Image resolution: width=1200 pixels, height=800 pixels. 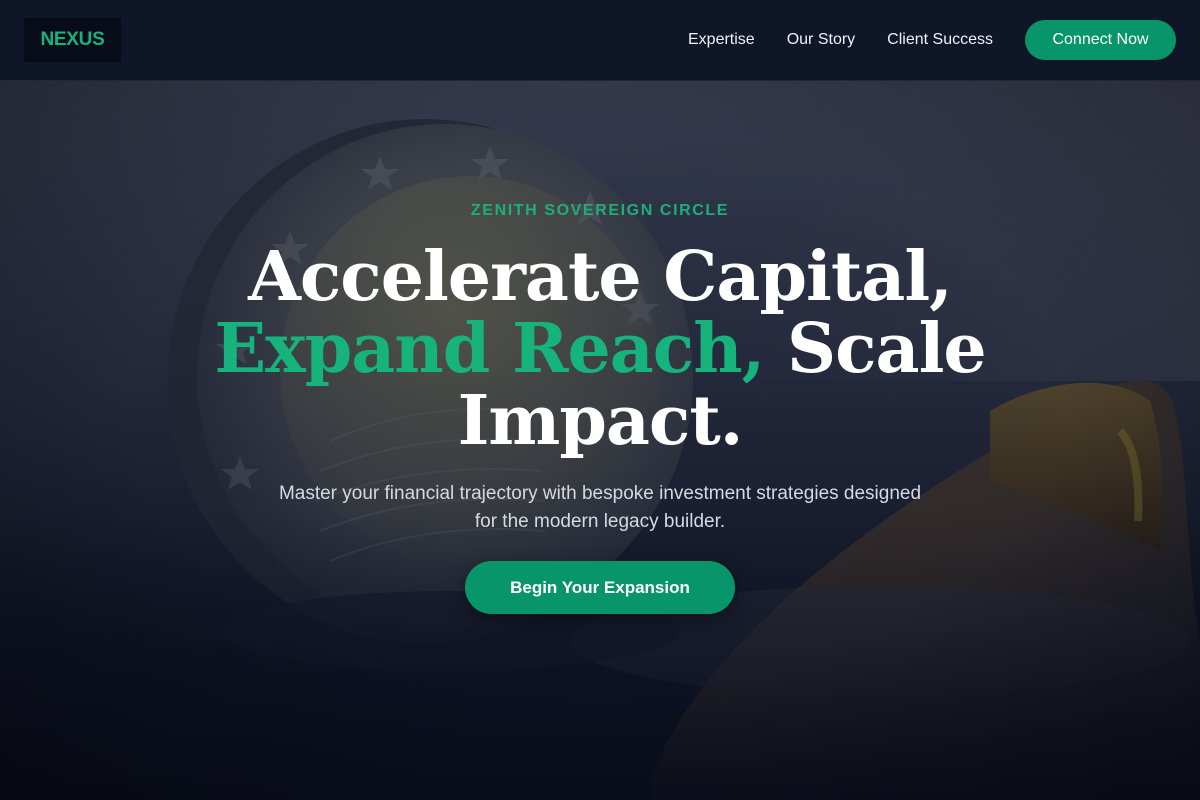 What do you see at coordinates (940, 40) in the screenshot?
I see `nav-link-client-success: Client Success` at bounding box center [940, 40].